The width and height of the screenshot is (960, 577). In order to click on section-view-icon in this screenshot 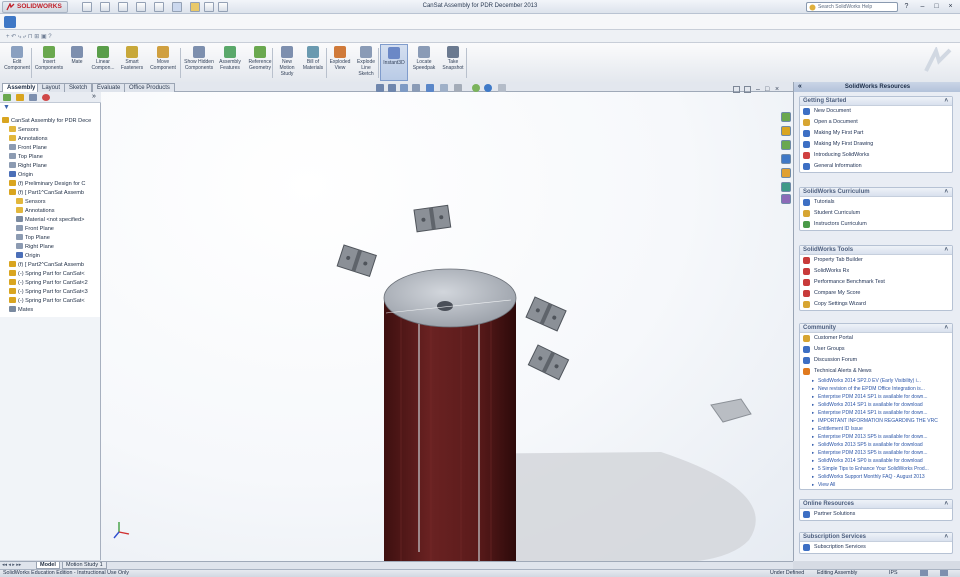, I will do `click(416, 88)`.